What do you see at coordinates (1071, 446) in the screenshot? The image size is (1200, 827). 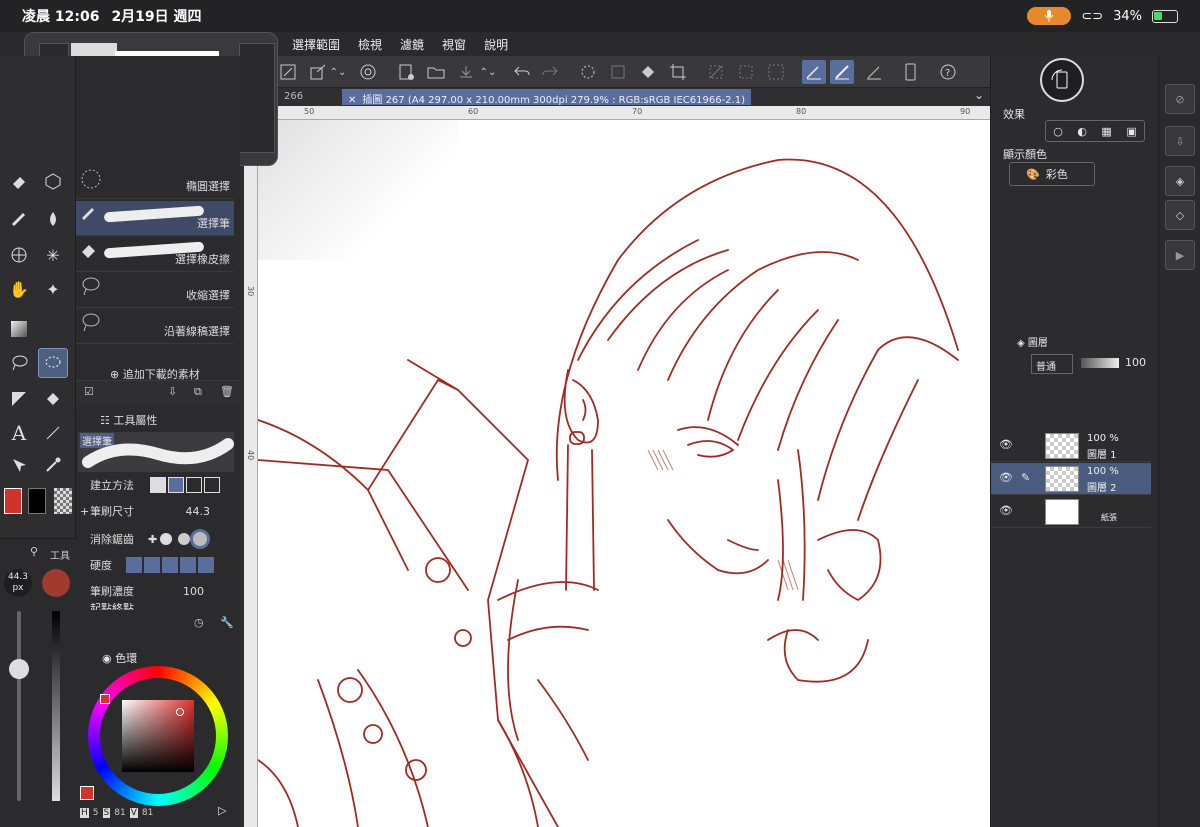 I see `layer-row: 👁 100 % 圖層 1` at bounding box center [1071, 446].